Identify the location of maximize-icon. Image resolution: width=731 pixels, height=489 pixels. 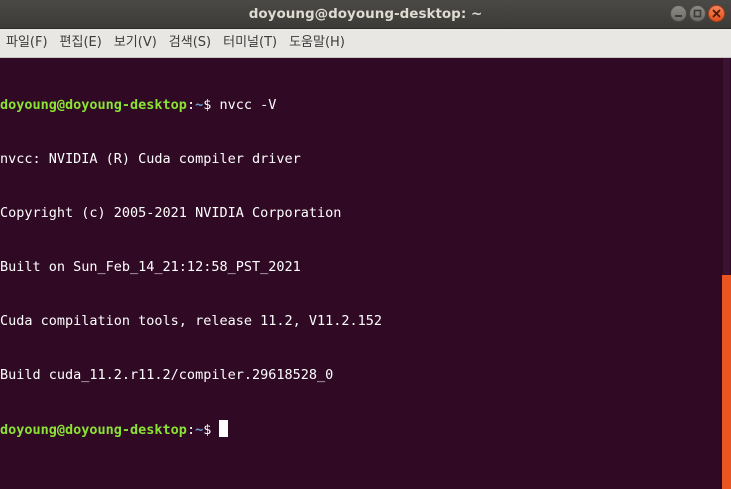
(697, 13).